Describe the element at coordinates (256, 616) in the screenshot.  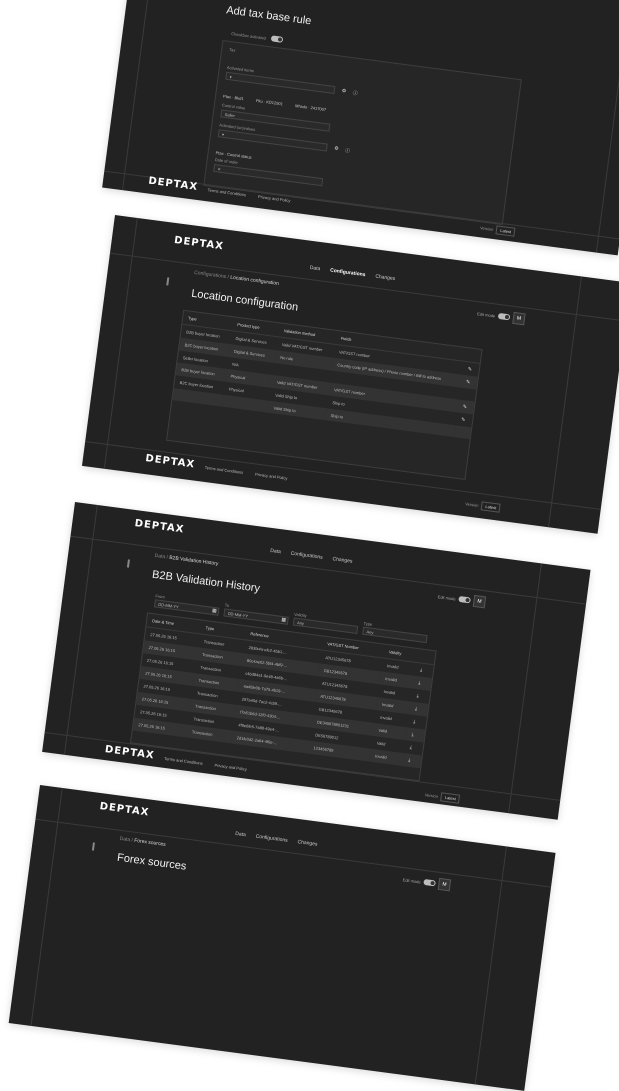
I see `to-date-input: DD-MM-YY` at that location.